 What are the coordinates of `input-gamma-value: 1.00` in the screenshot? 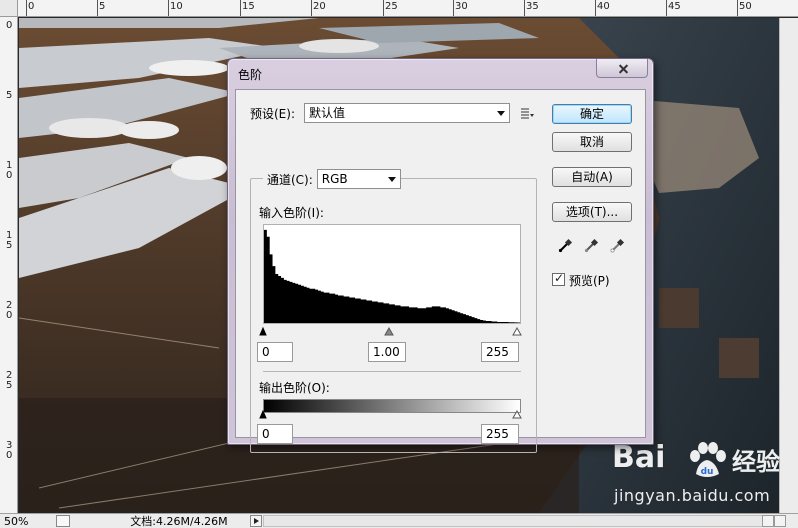 It's located at (386, 352).